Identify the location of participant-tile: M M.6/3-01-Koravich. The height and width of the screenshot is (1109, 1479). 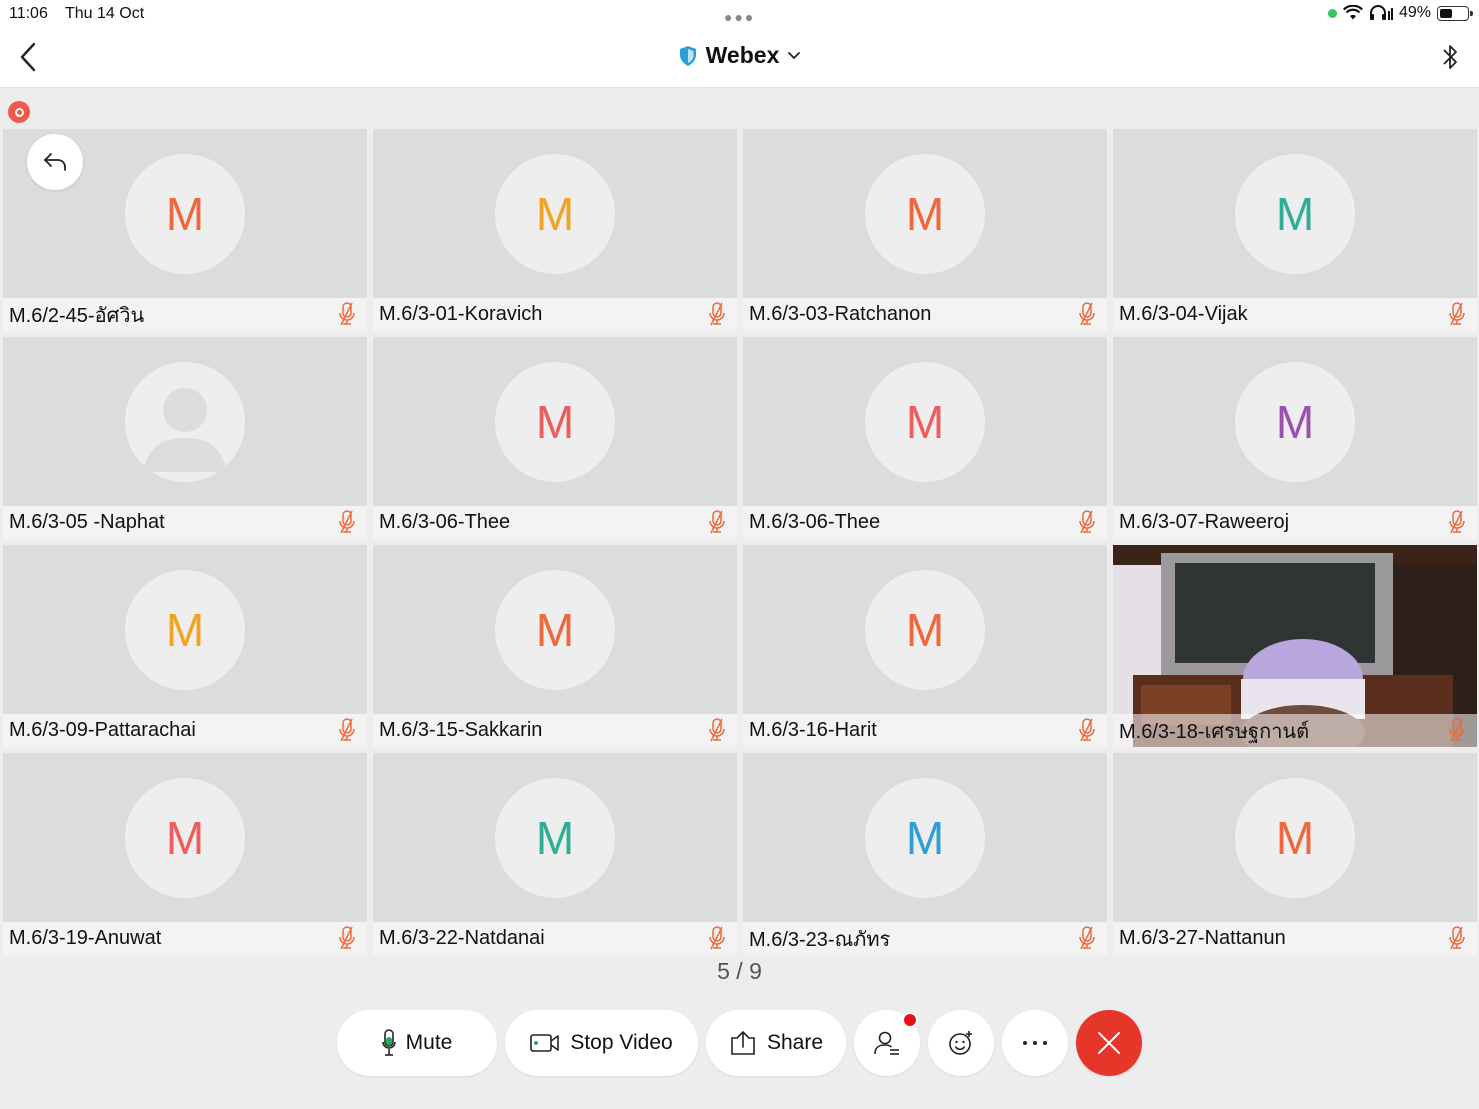
(555, 230).